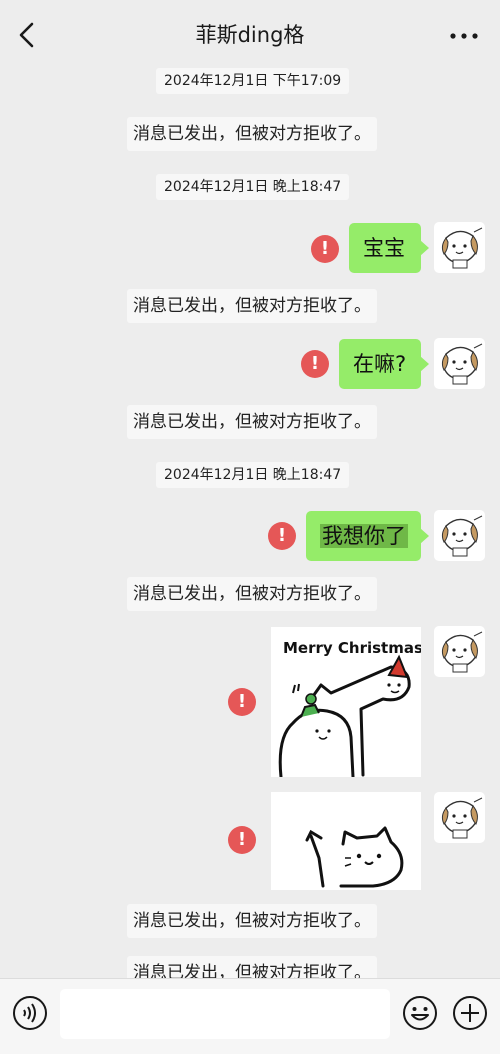  I want to click on christmas-sticker-image: Merry Christmas, so click(346, 702).